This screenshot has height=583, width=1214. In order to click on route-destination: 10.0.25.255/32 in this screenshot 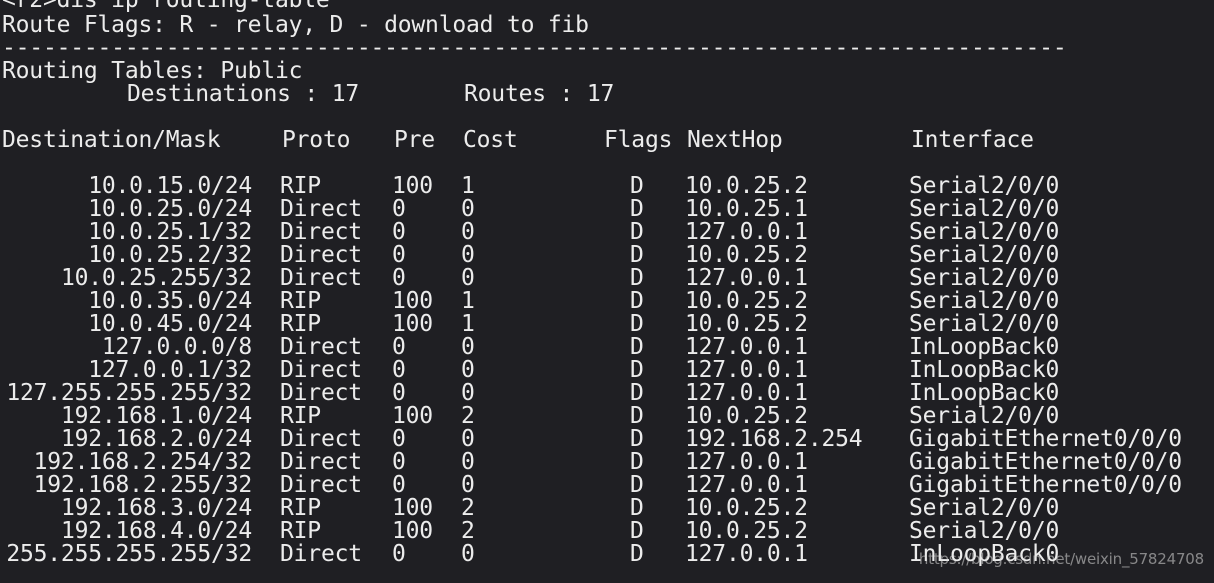, I will do `click(156, 278)`.